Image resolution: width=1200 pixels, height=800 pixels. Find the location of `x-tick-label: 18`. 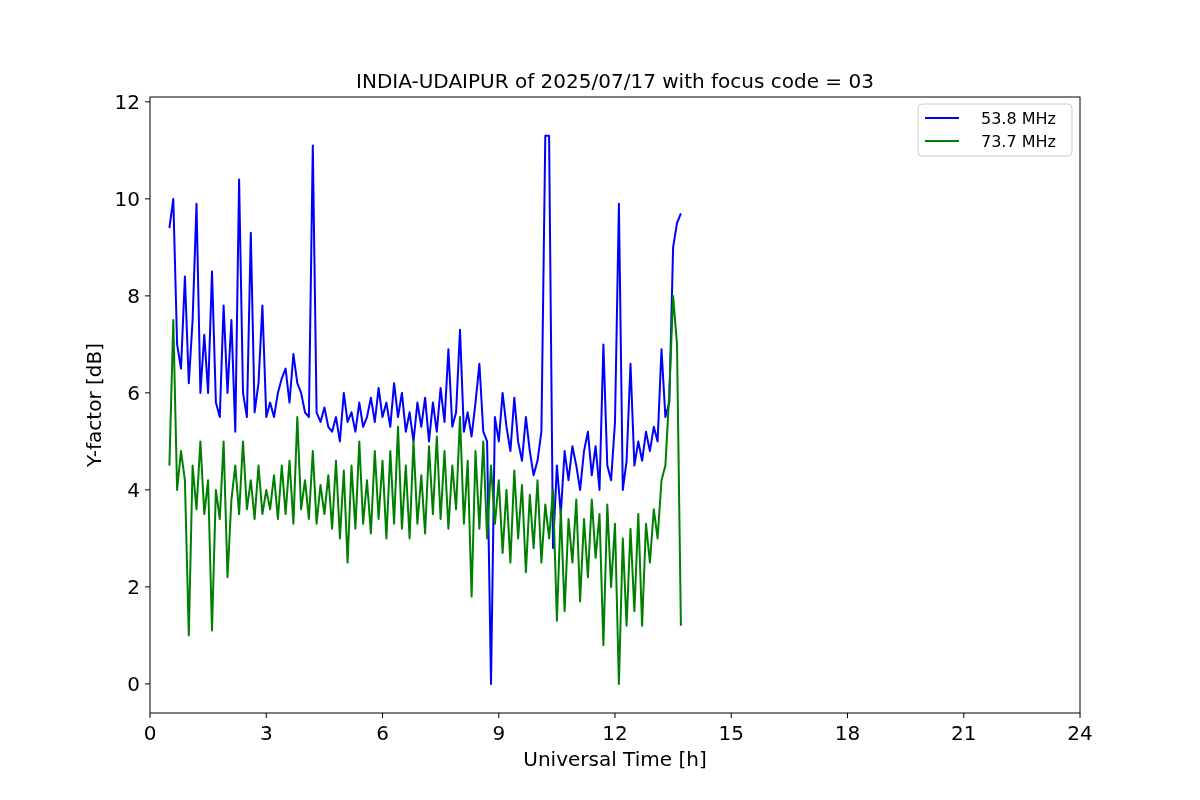

x-tick-label: 18 is located at coordinates (847, 733).